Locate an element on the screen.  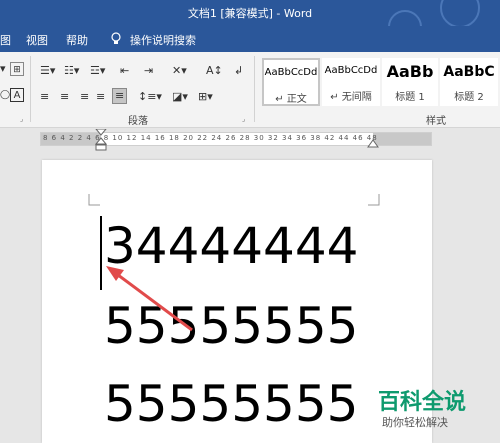
watermark-title: 百科全说 is located at coordinates (422, 402).